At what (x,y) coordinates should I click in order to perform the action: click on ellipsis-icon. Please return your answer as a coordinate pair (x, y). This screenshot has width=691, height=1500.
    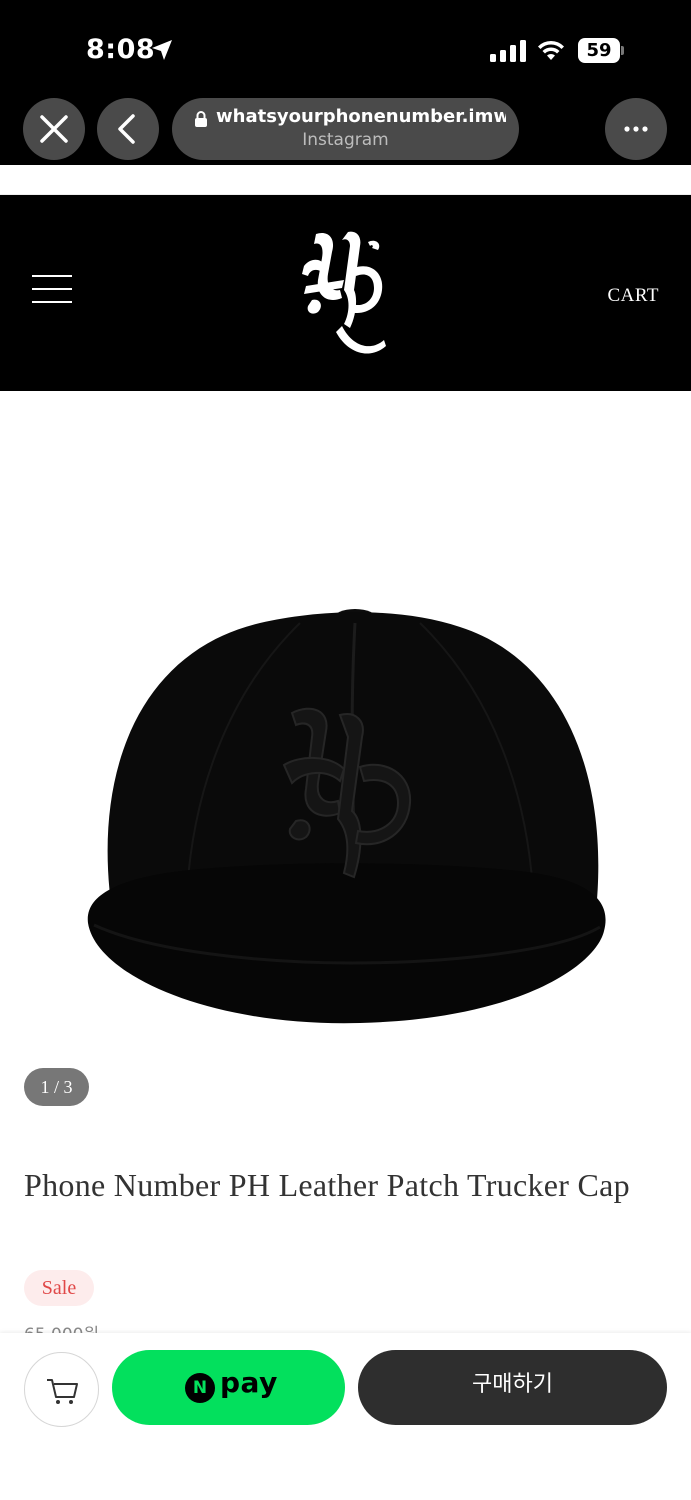
    Looking at the image, I should click on (636, 129).